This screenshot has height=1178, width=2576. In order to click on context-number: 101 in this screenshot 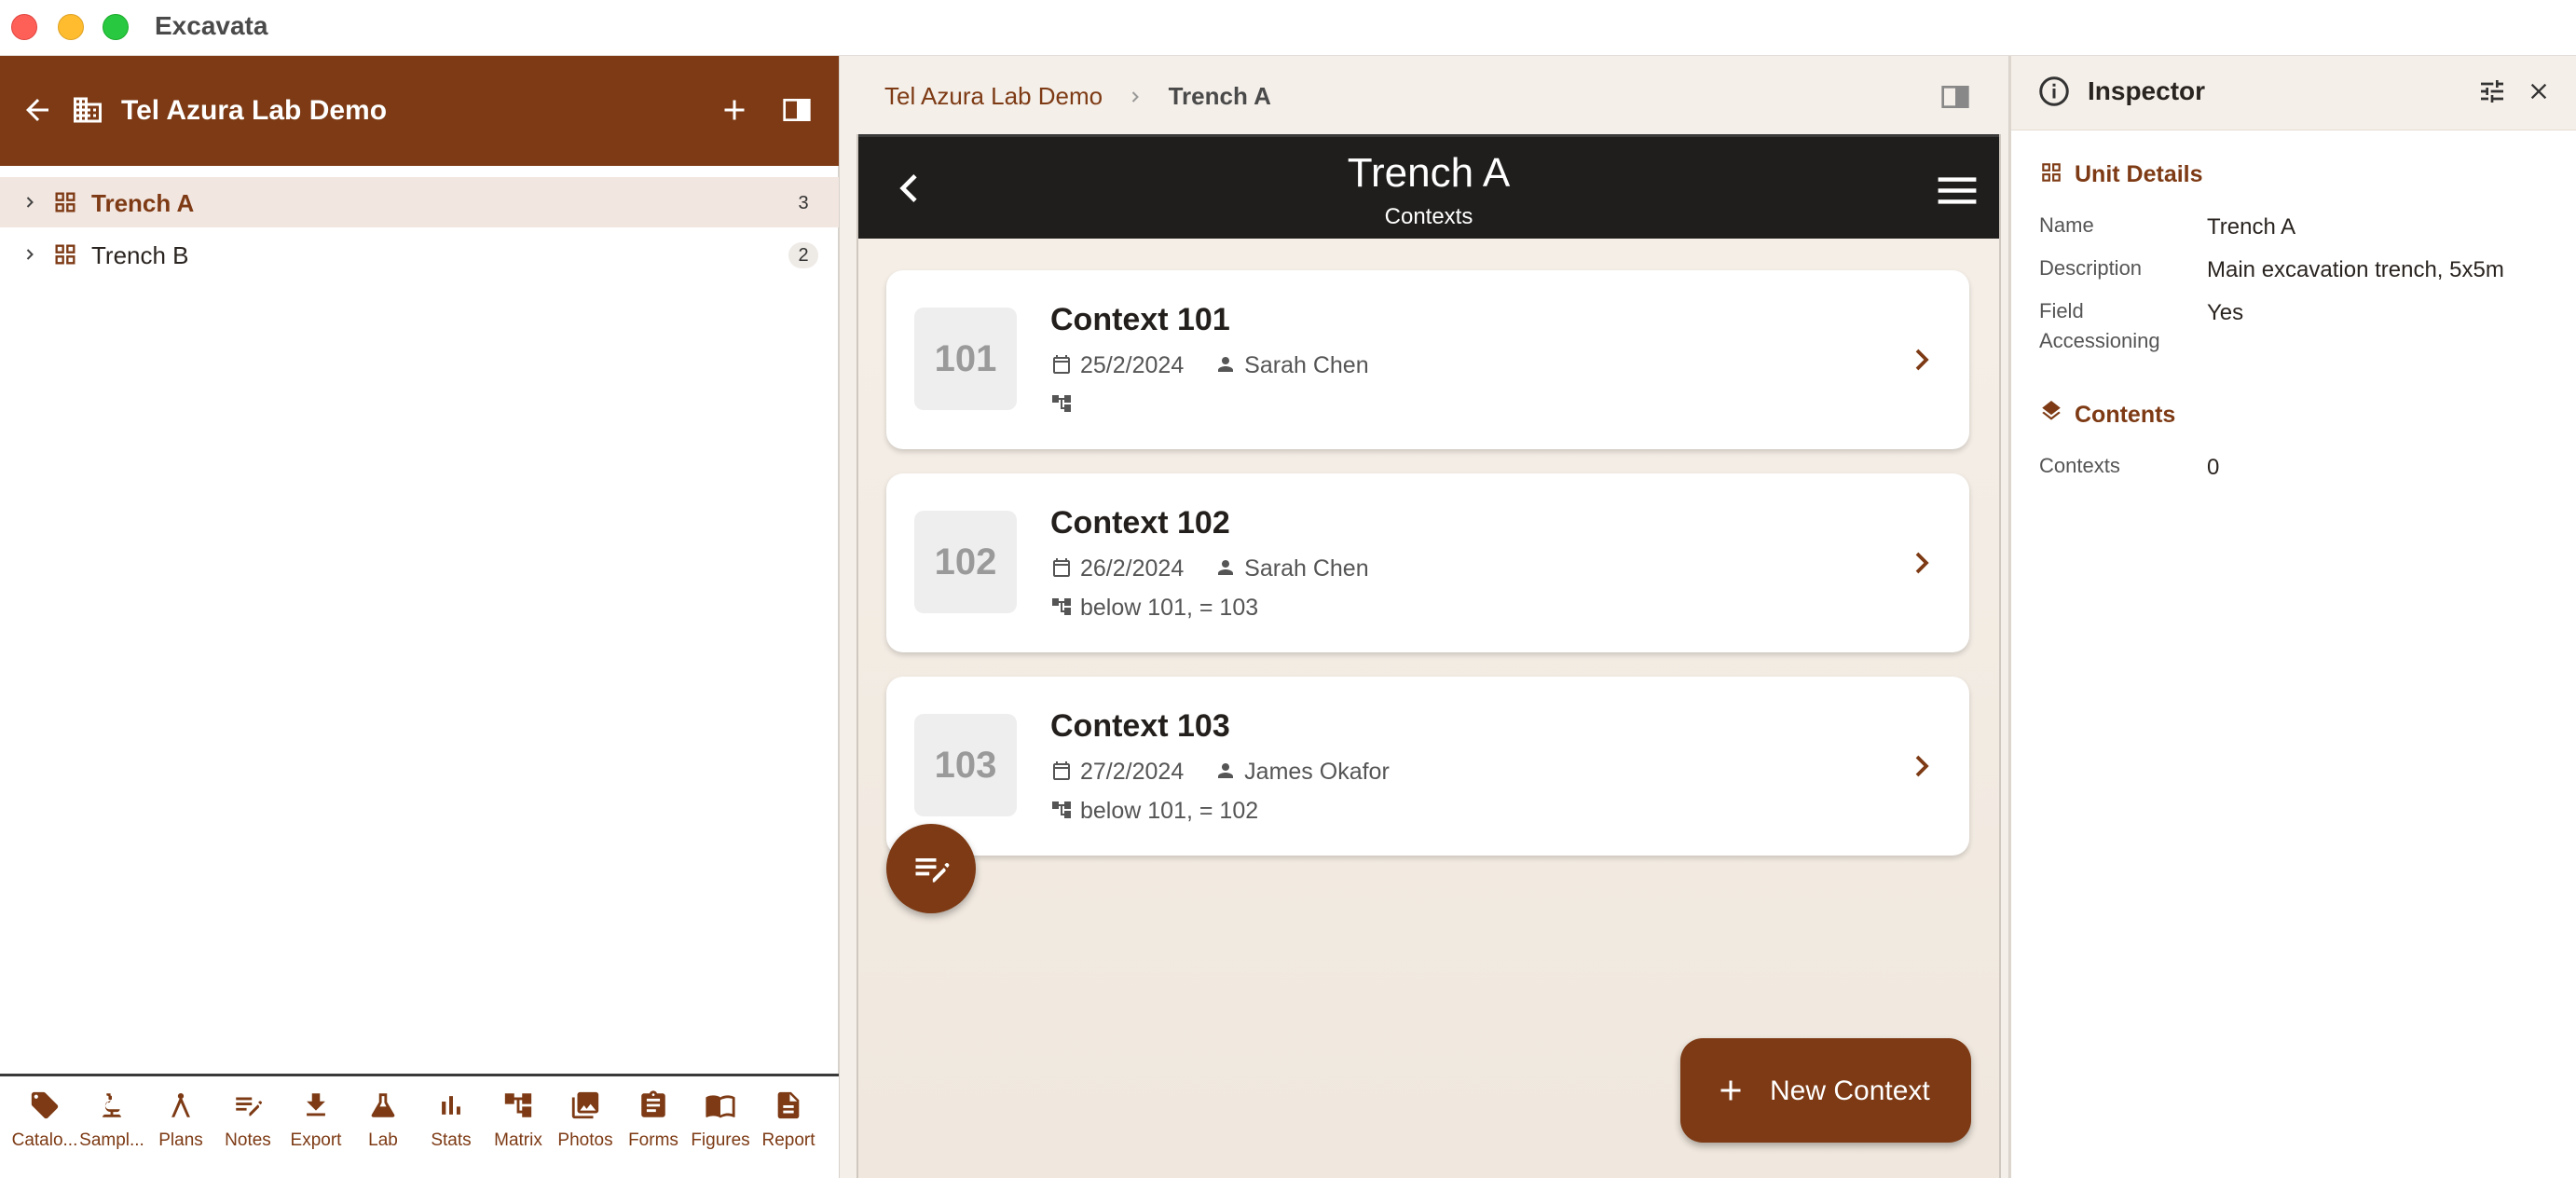, I will do `click(965, 359)`.